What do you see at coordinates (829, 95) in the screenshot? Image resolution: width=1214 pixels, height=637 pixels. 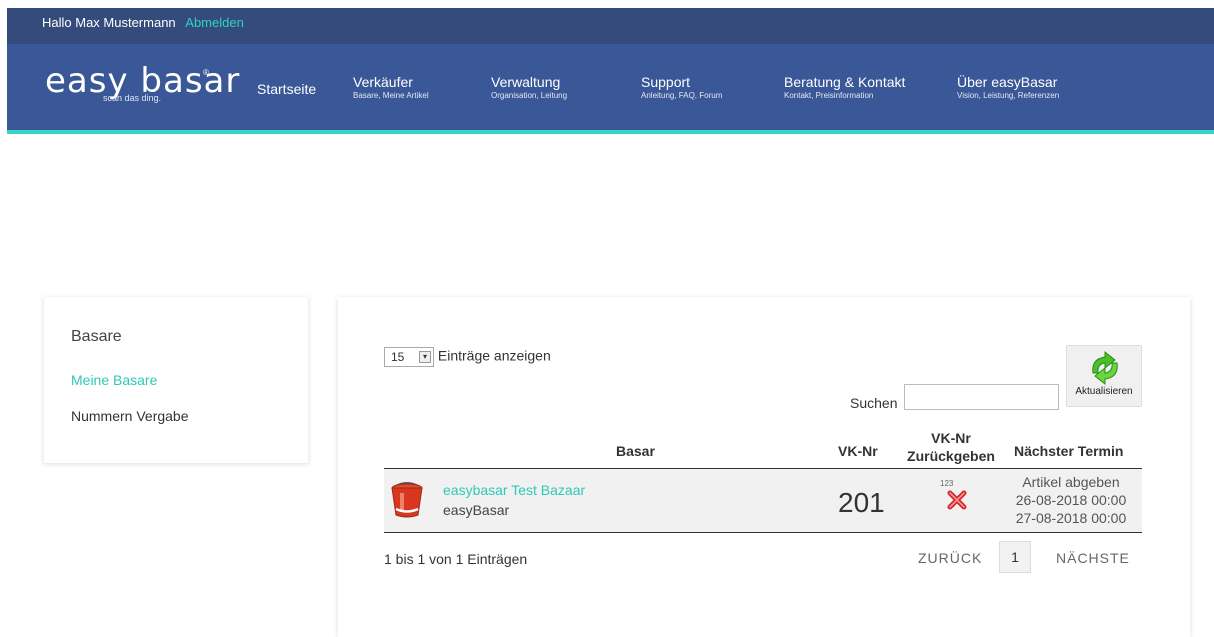 I see `nav-sublabel: Kontakt, Preisinformation` at bounding box center [829, 95].